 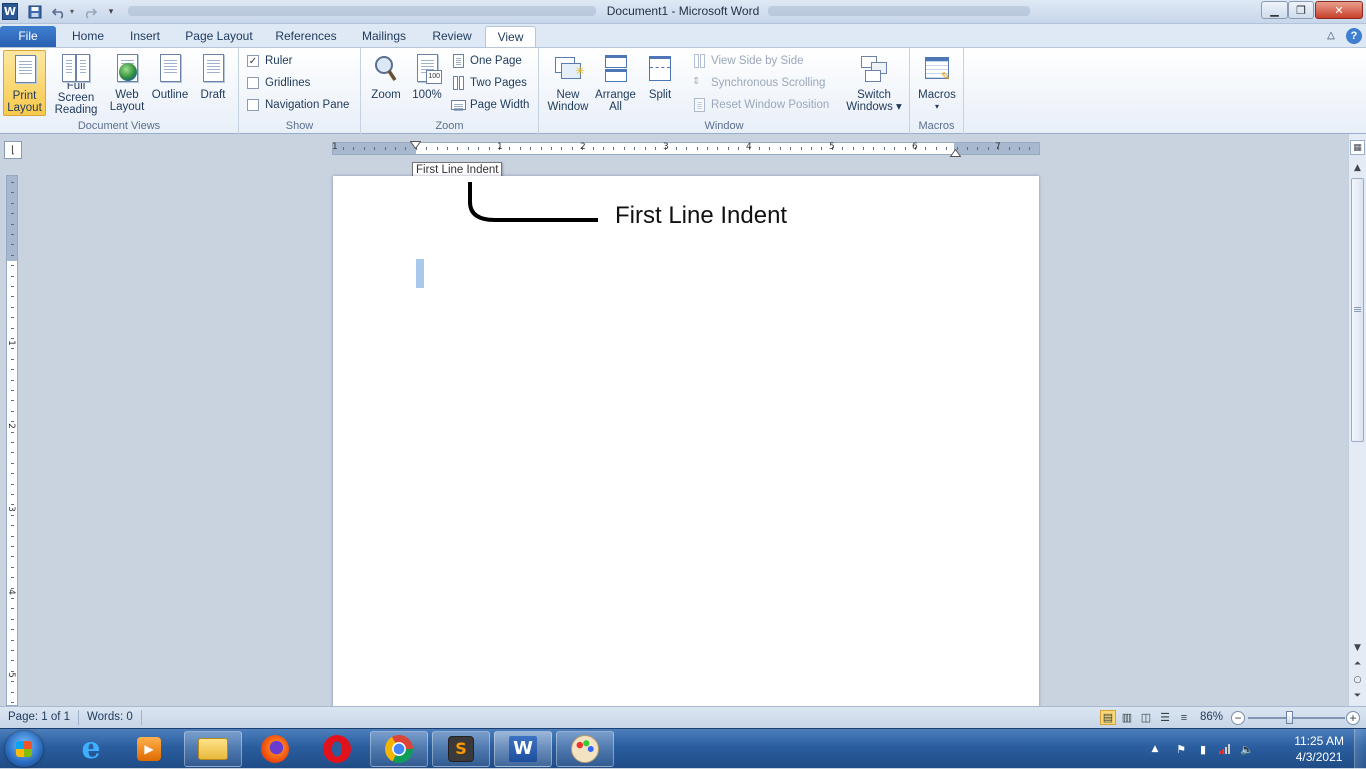 What do you see at coordinates (568, 83) in the screenshot?
I see `new-window-button: ✳ New Window` at bounding box center [568, 83].